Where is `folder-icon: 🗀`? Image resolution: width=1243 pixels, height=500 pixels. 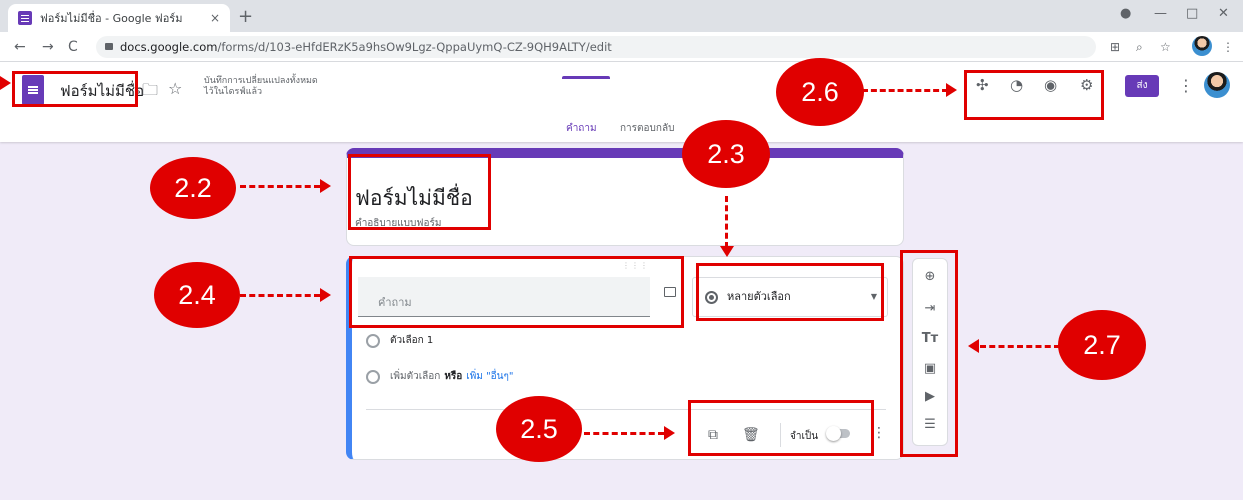 folder-icon: 🗀 is located at coordinates (150, 92).